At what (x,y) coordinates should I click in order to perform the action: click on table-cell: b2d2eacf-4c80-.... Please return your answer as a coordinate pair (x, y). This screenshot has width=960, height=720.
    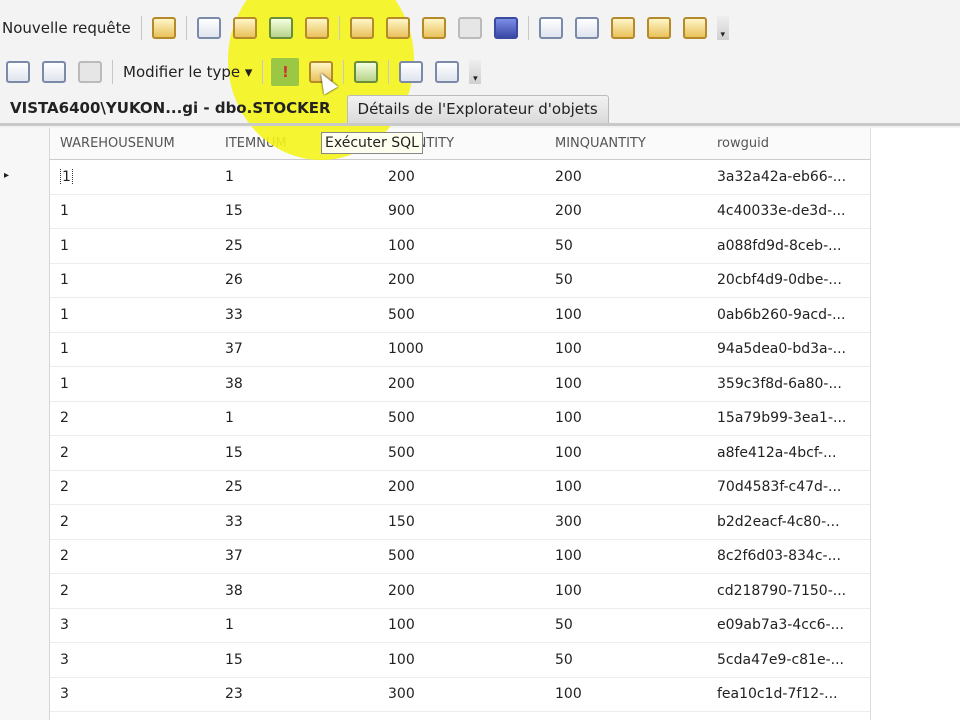
    Looking at the image, I should click on (788, 522).